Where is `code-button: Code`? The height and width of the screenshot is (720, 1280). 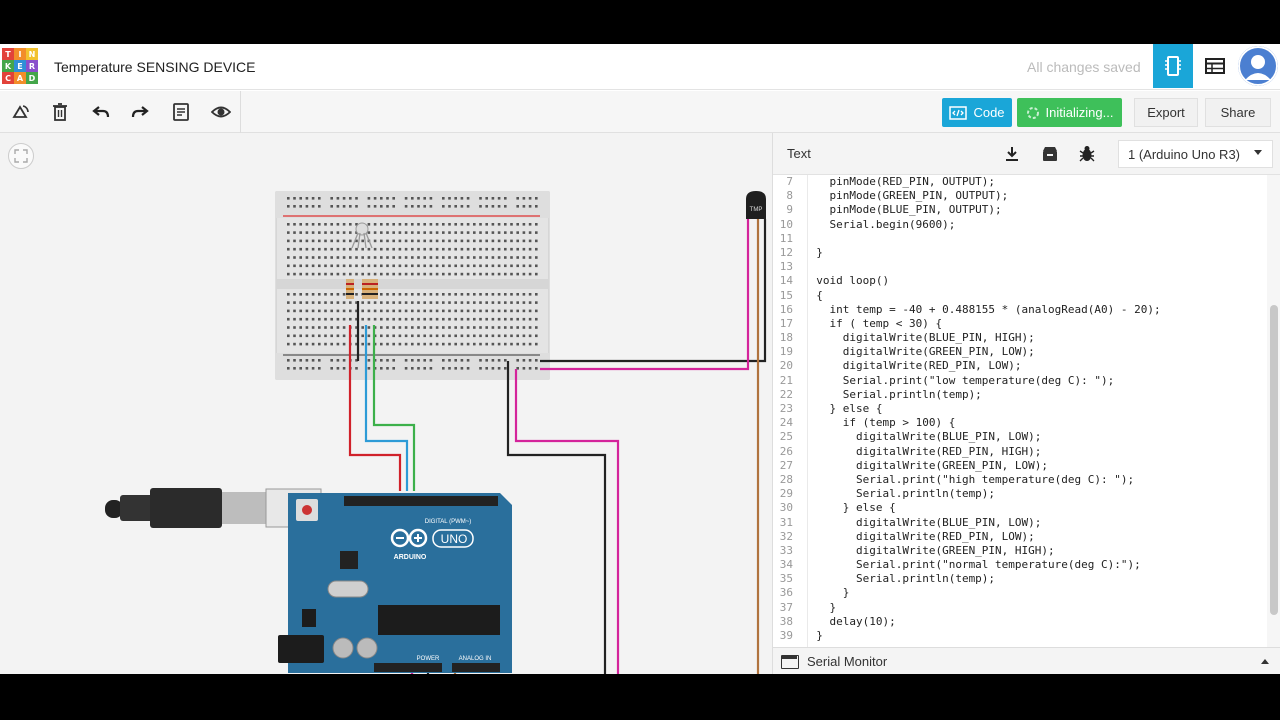
code-button: Code is located at coordinates (977, 112).